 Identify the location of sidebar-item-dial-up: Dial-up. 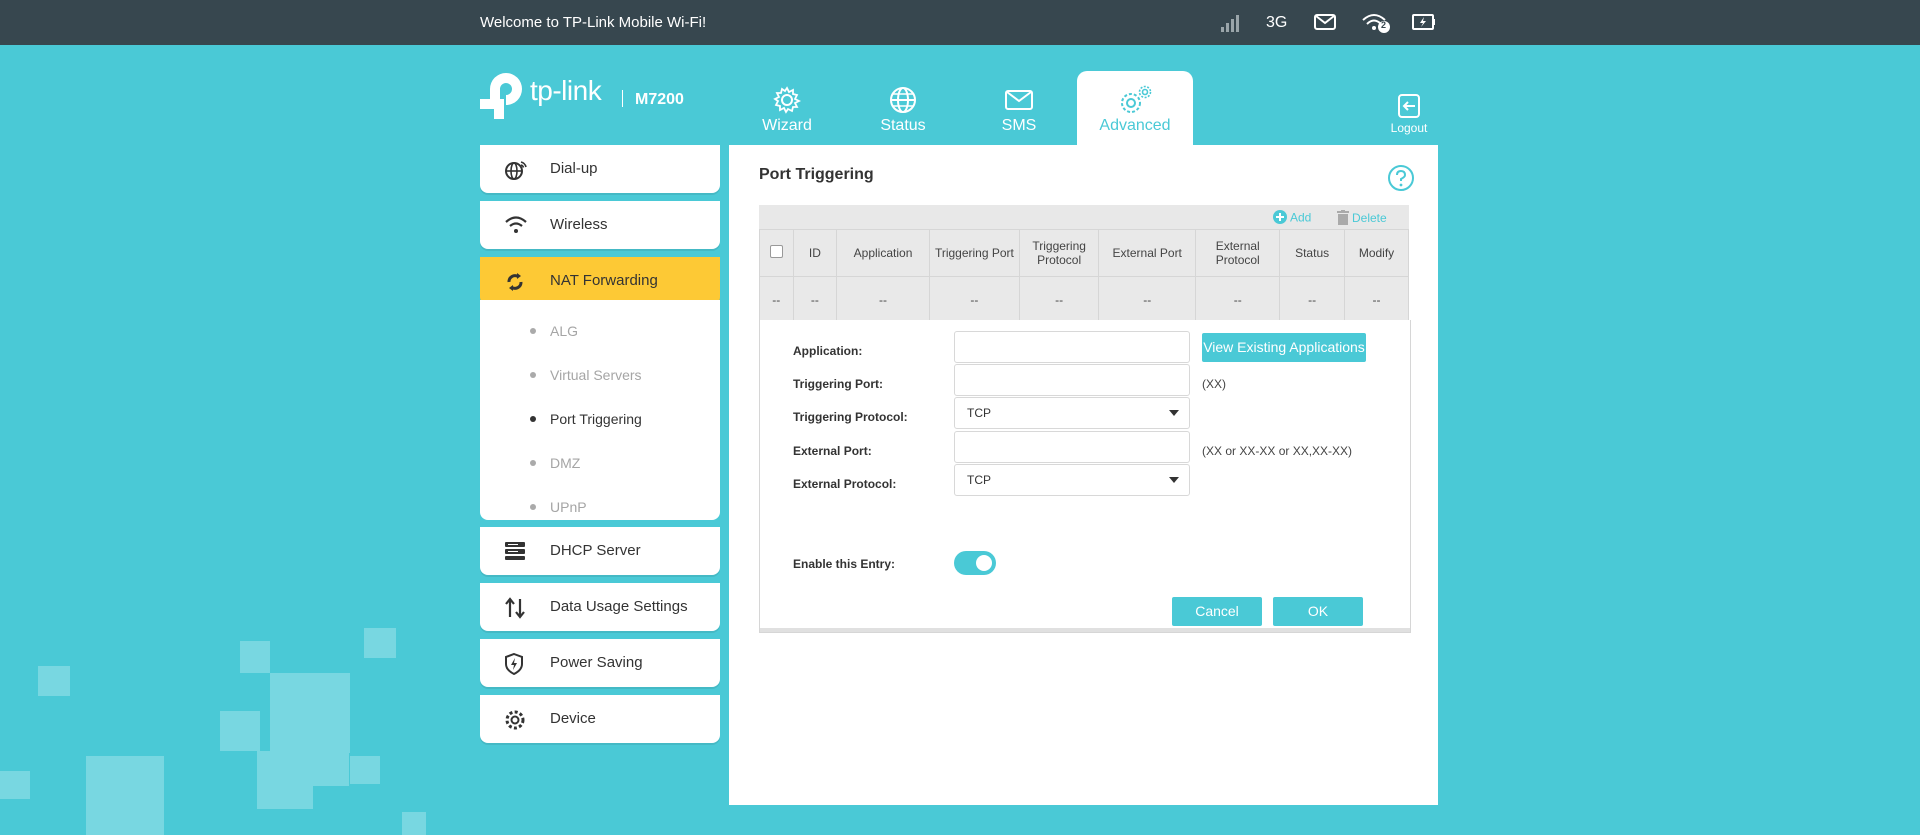
(600, 169).